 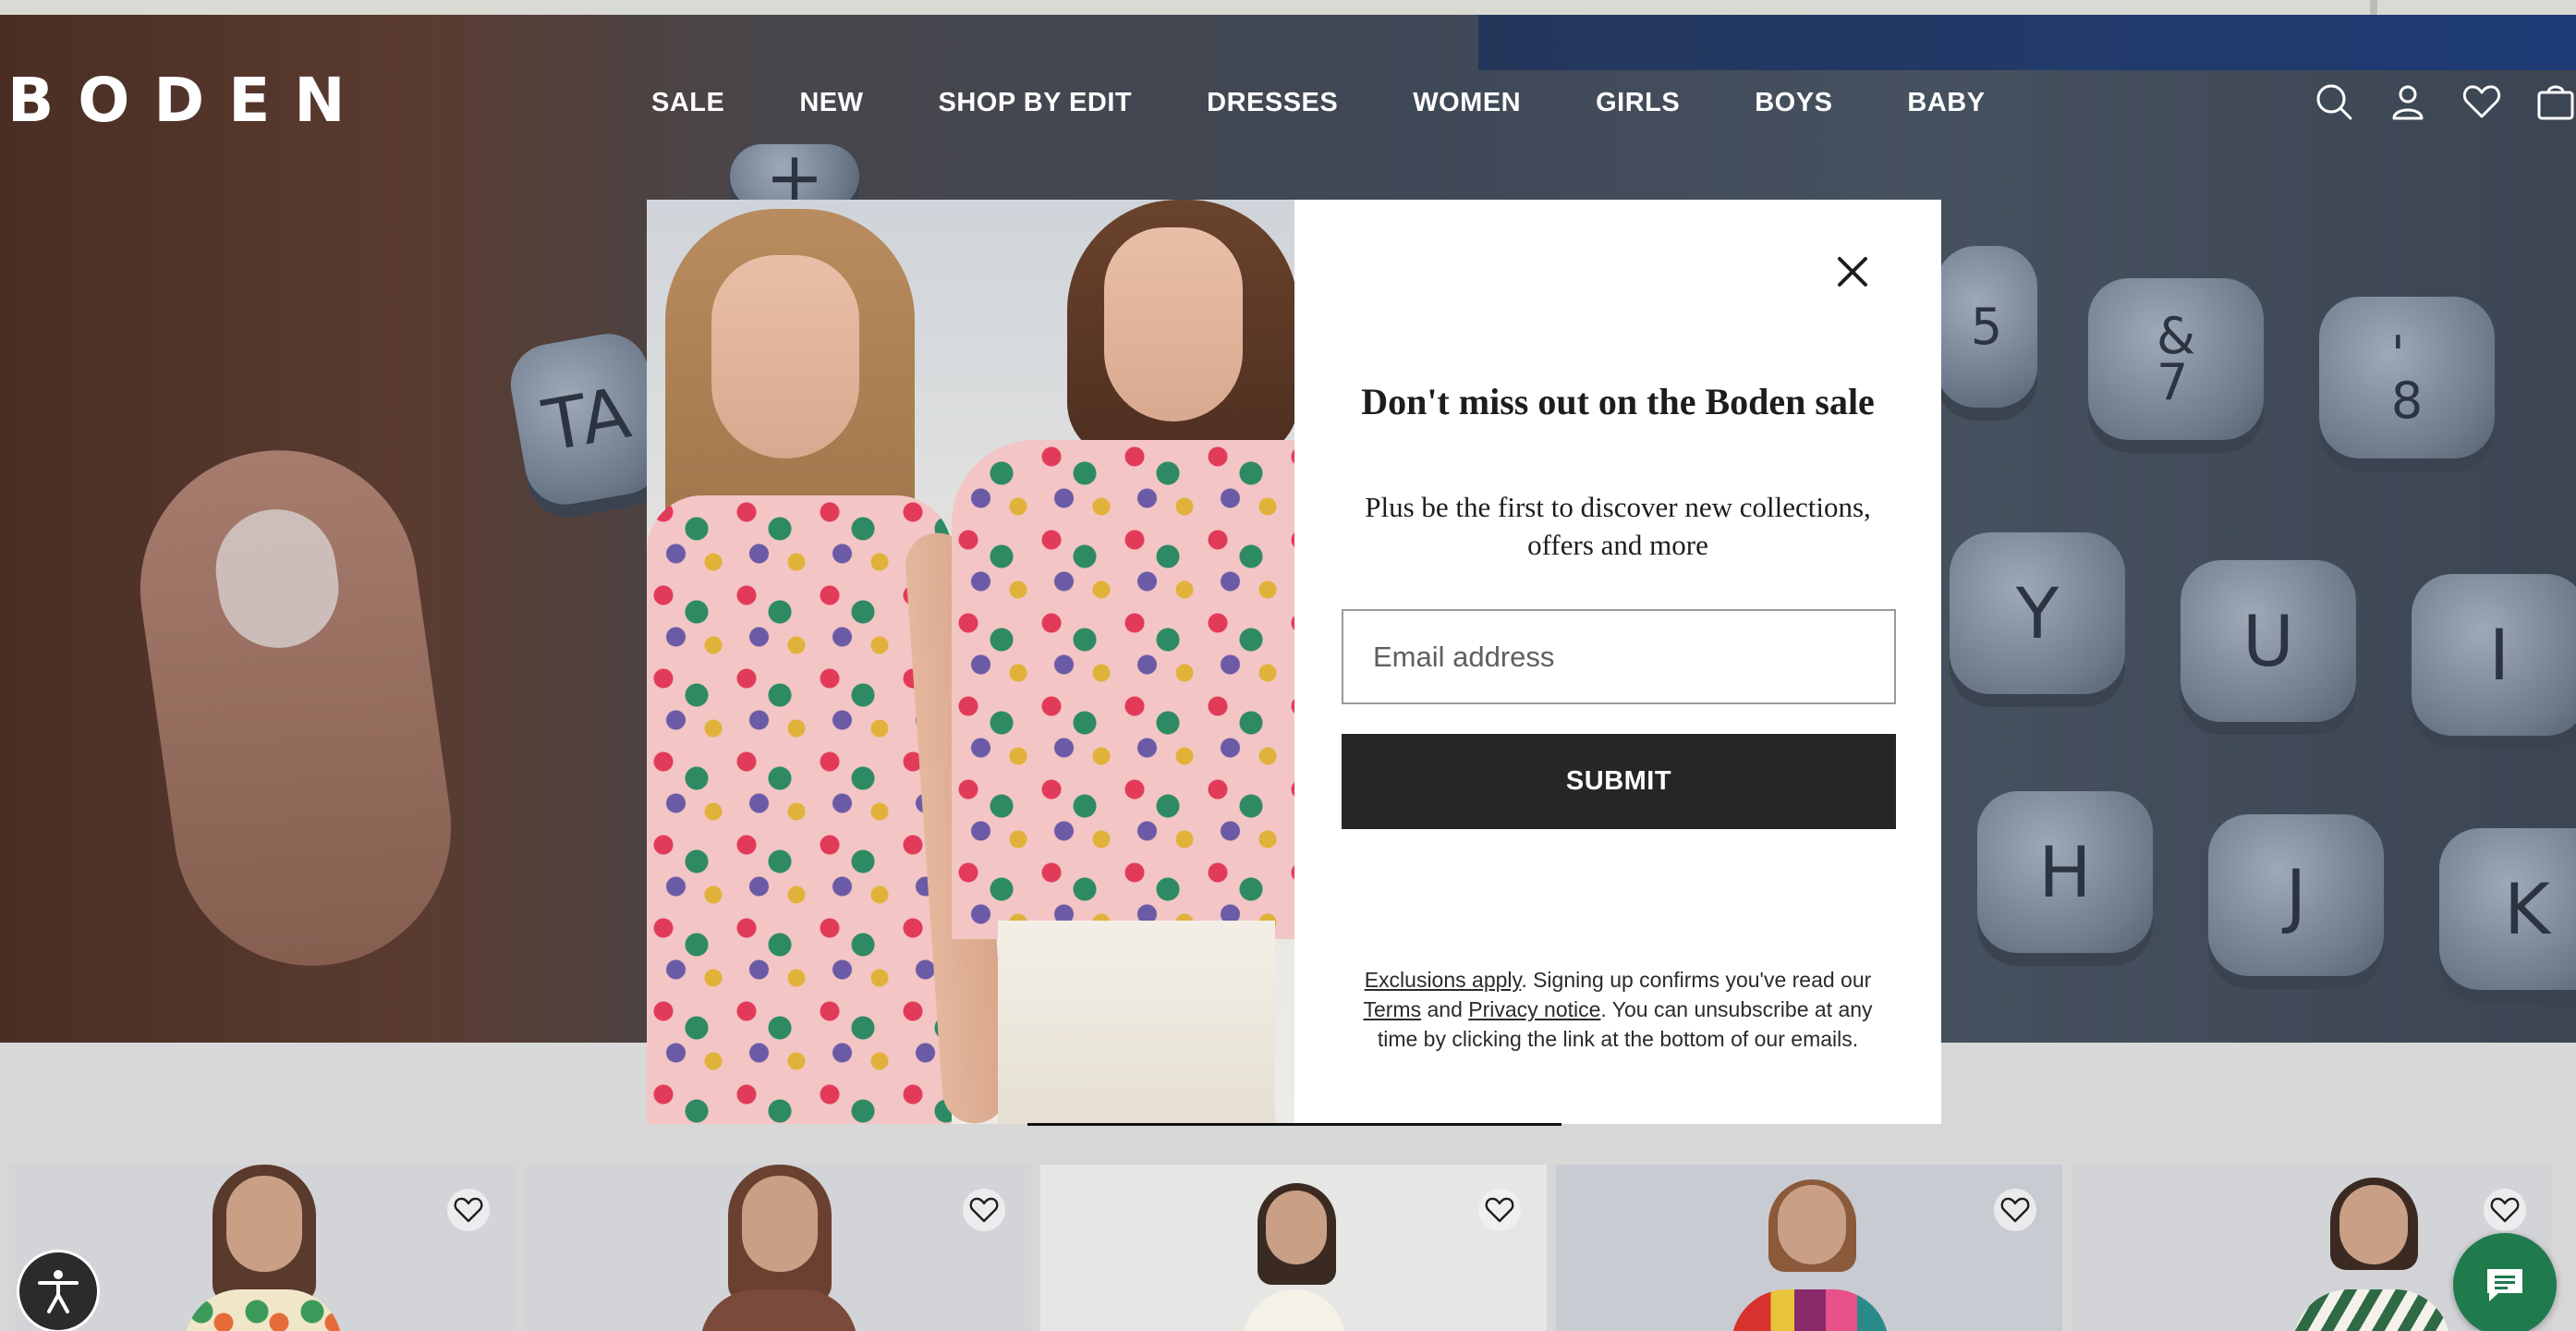 What do you see at coordinates (2065, 872) in the screenshot?
I see `typewriter-key: H` at bounding box center [2065, 872].